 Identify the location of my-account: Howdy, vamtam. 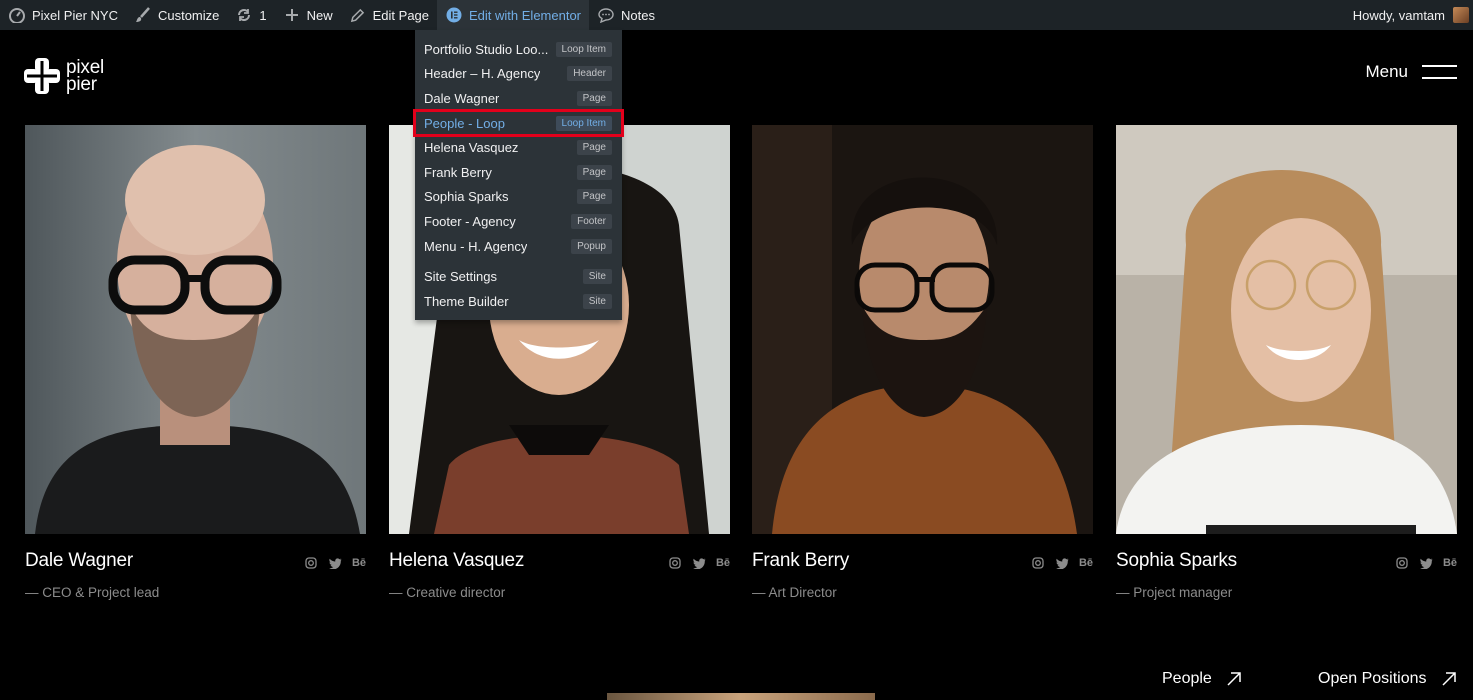
(1413, 15).